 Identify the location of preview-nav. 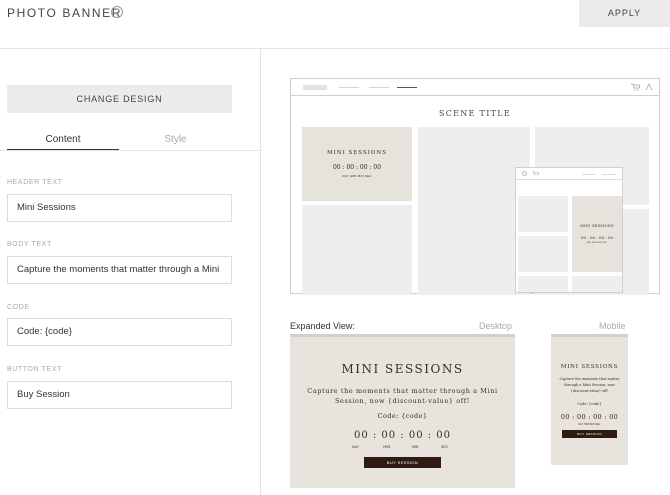
(475, 87).